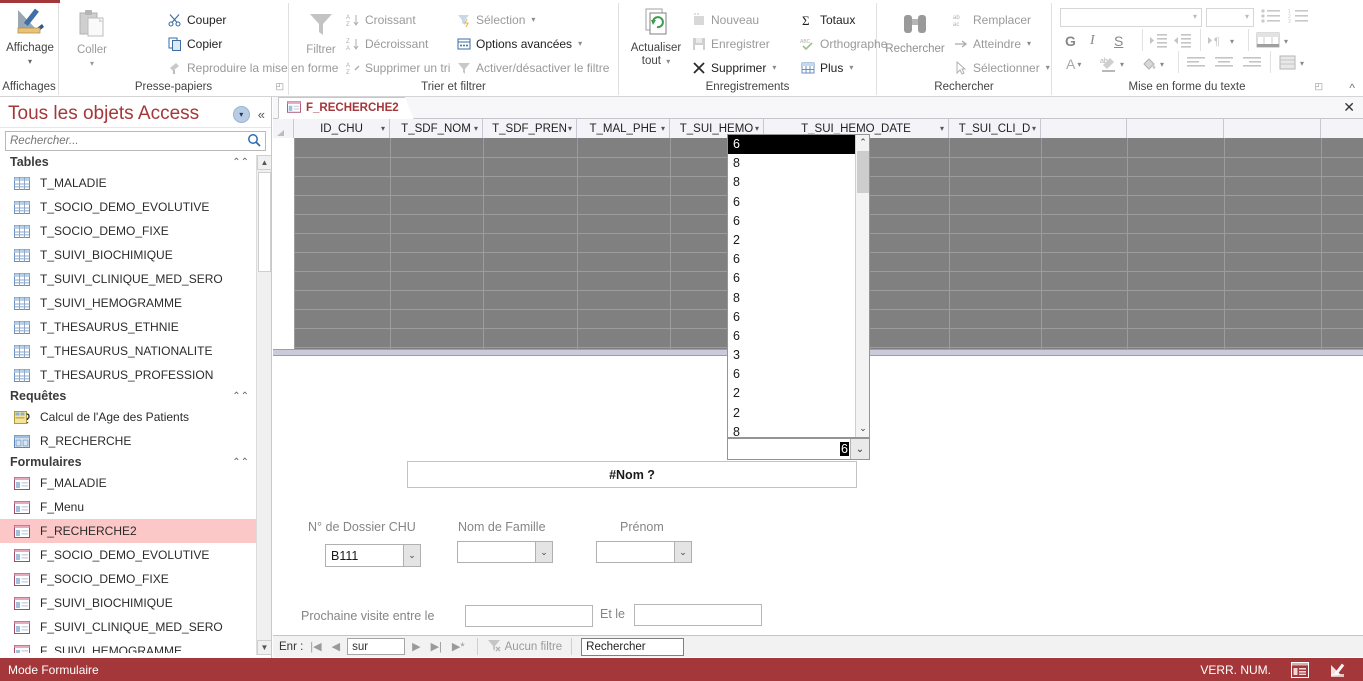 This screenshot has width=1363, height=681. Describe the element at coordinates (1271, 18) in the screenshot. I see `bullet-list-button` at that location.